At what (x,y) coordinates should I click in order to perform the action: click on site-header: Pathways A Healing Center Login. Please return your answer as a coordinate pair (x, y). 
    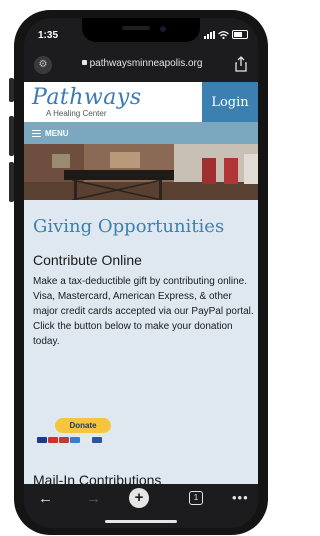
    Looking at the image, I should click on (141, 102).